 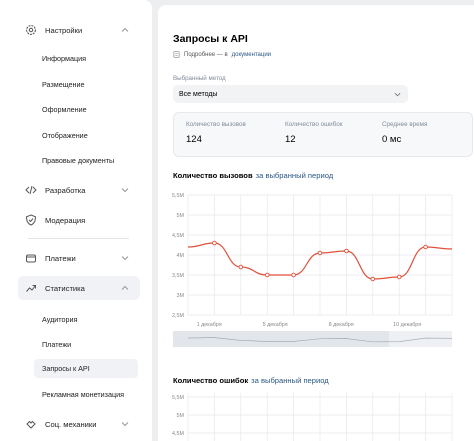 What do you see at coordinates (64, 58) in the screenshot?
I see `nav-item-info: Информация` at bounding box center [64, 58].